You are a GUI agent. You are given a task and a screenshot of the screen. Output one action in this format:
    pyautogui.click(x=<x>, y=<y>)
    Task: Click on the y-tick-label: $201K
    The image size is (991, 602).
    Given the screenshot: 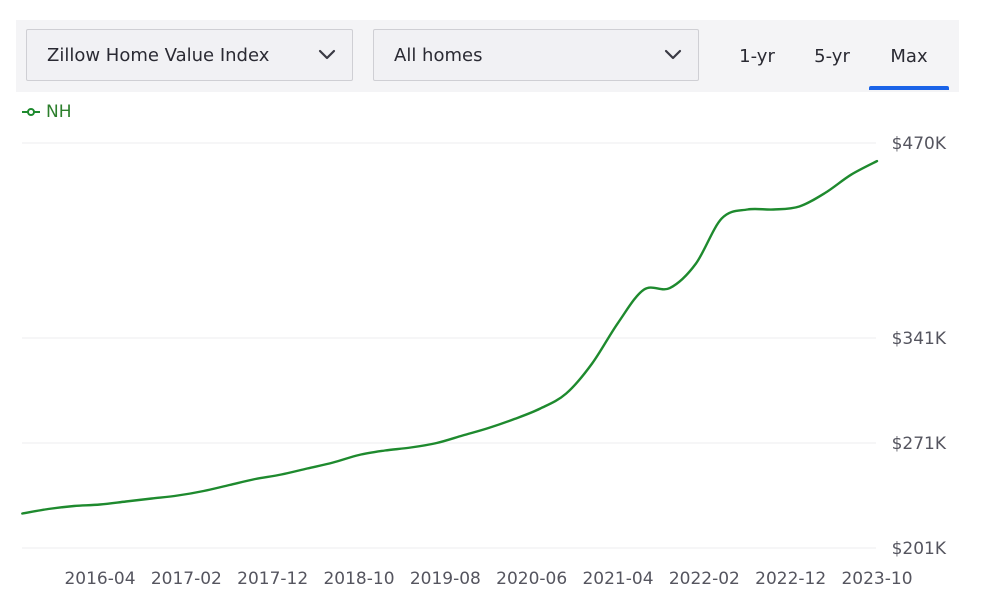 What is the action you would take?
    pyautogui.click(x=919, y=549)
    